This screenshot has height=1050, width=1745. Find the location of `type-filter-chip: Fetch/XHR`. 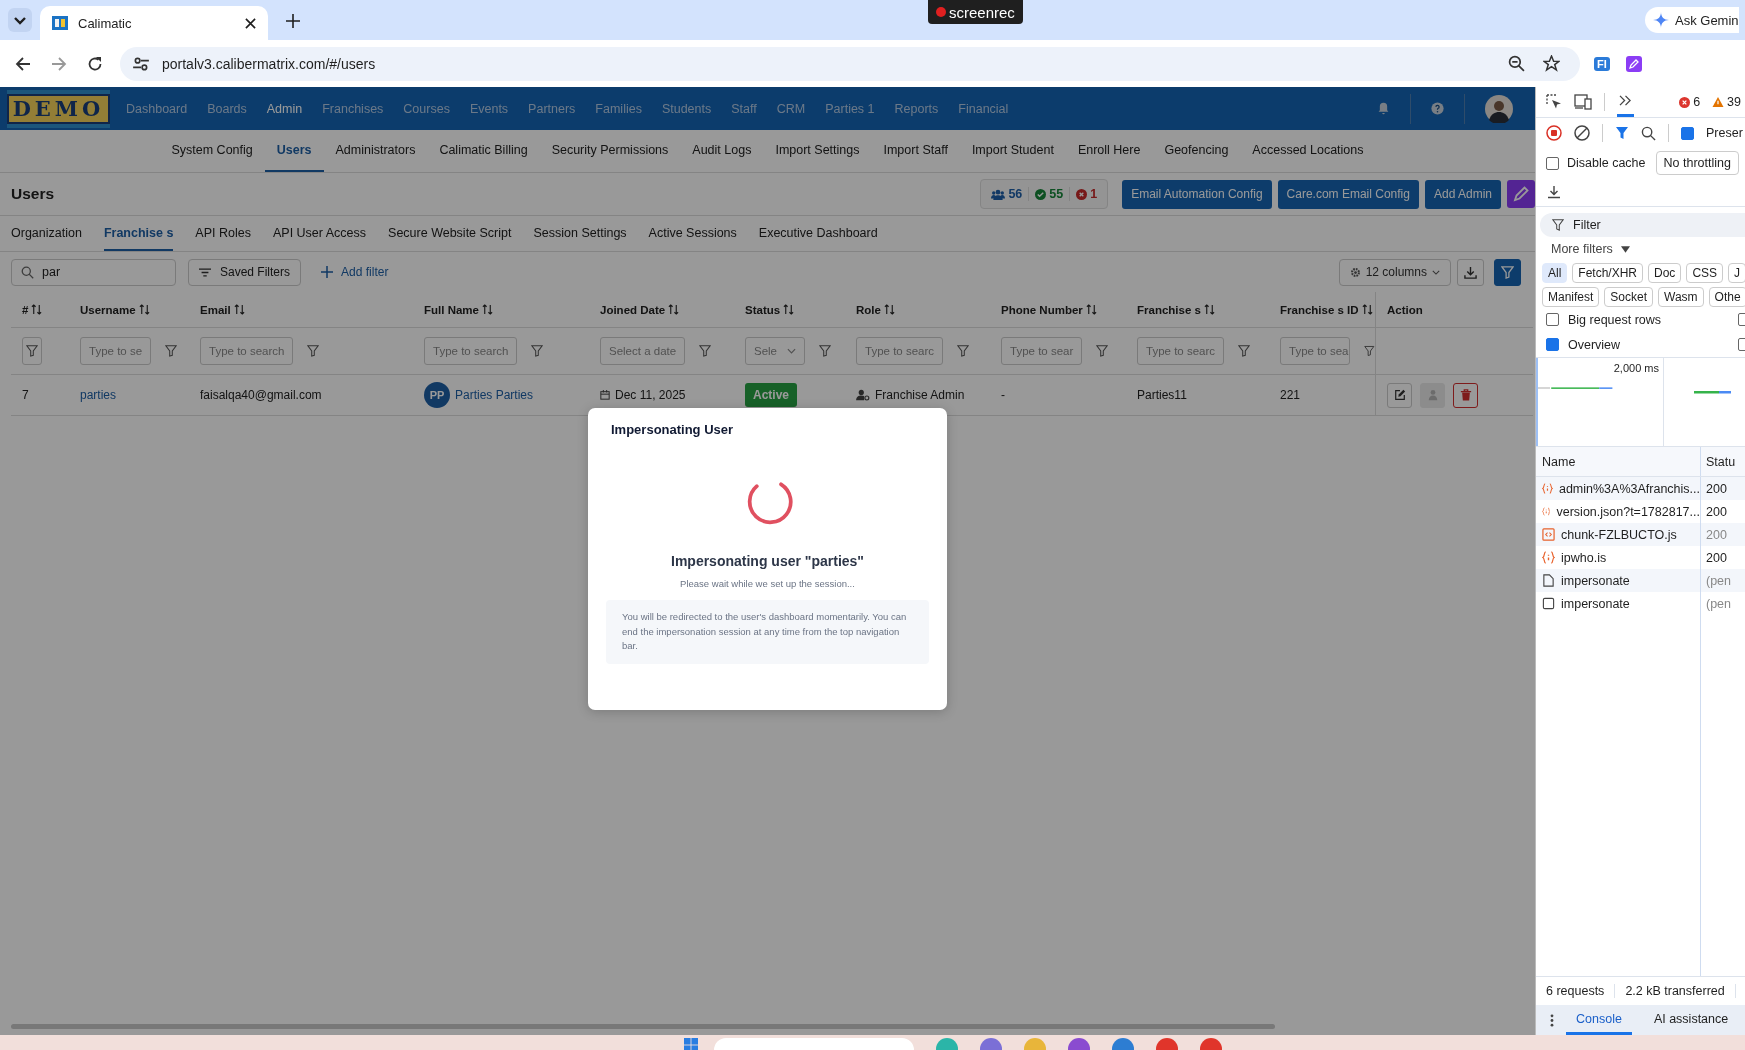

type-filter-chip: Fetch/XHR is located at coordinates (1608, 273).